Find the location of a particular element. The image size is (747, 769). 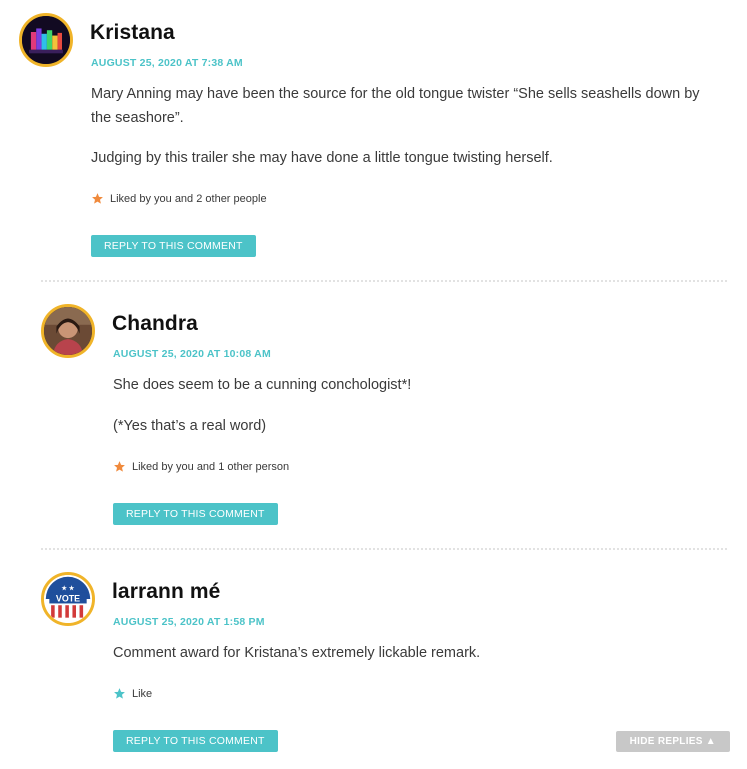

comment-date: AUGUST 25, 2020 AT 10:08 AM is located at coordinates (192, 354).